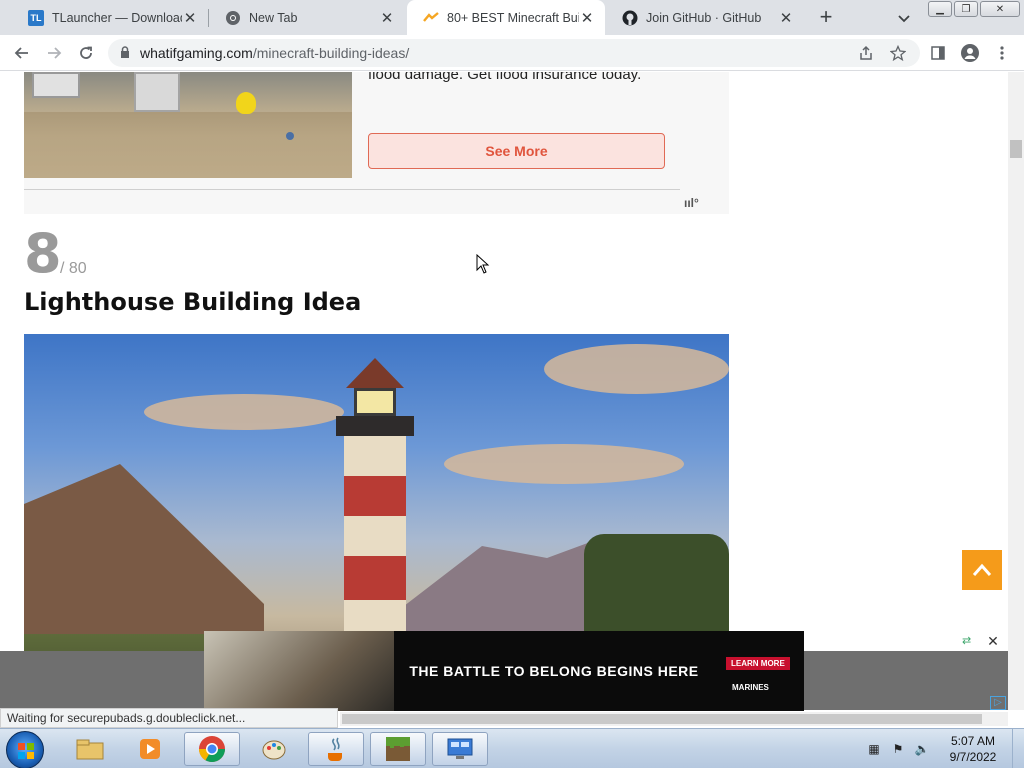  What do you see at coordinates (196, 53) in the screenshot?
I see `url-host: whatifgaming.com` at bounding box center [196, 53].